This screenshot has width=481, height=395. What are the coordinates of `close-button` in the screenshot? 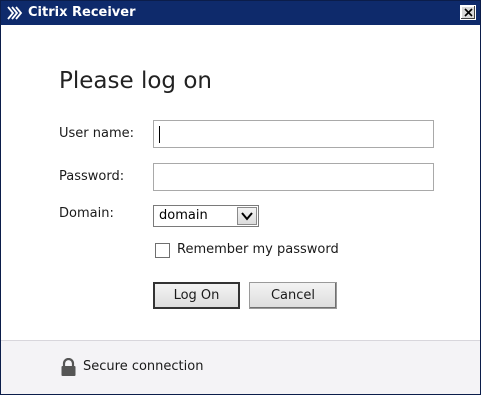 It's located at (468, 12).